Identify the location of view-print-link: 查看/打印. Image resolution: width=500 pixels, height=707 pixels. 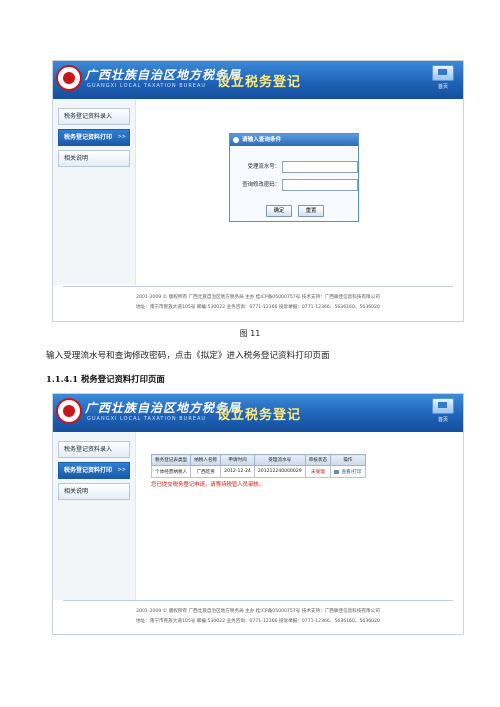
(352, 472).